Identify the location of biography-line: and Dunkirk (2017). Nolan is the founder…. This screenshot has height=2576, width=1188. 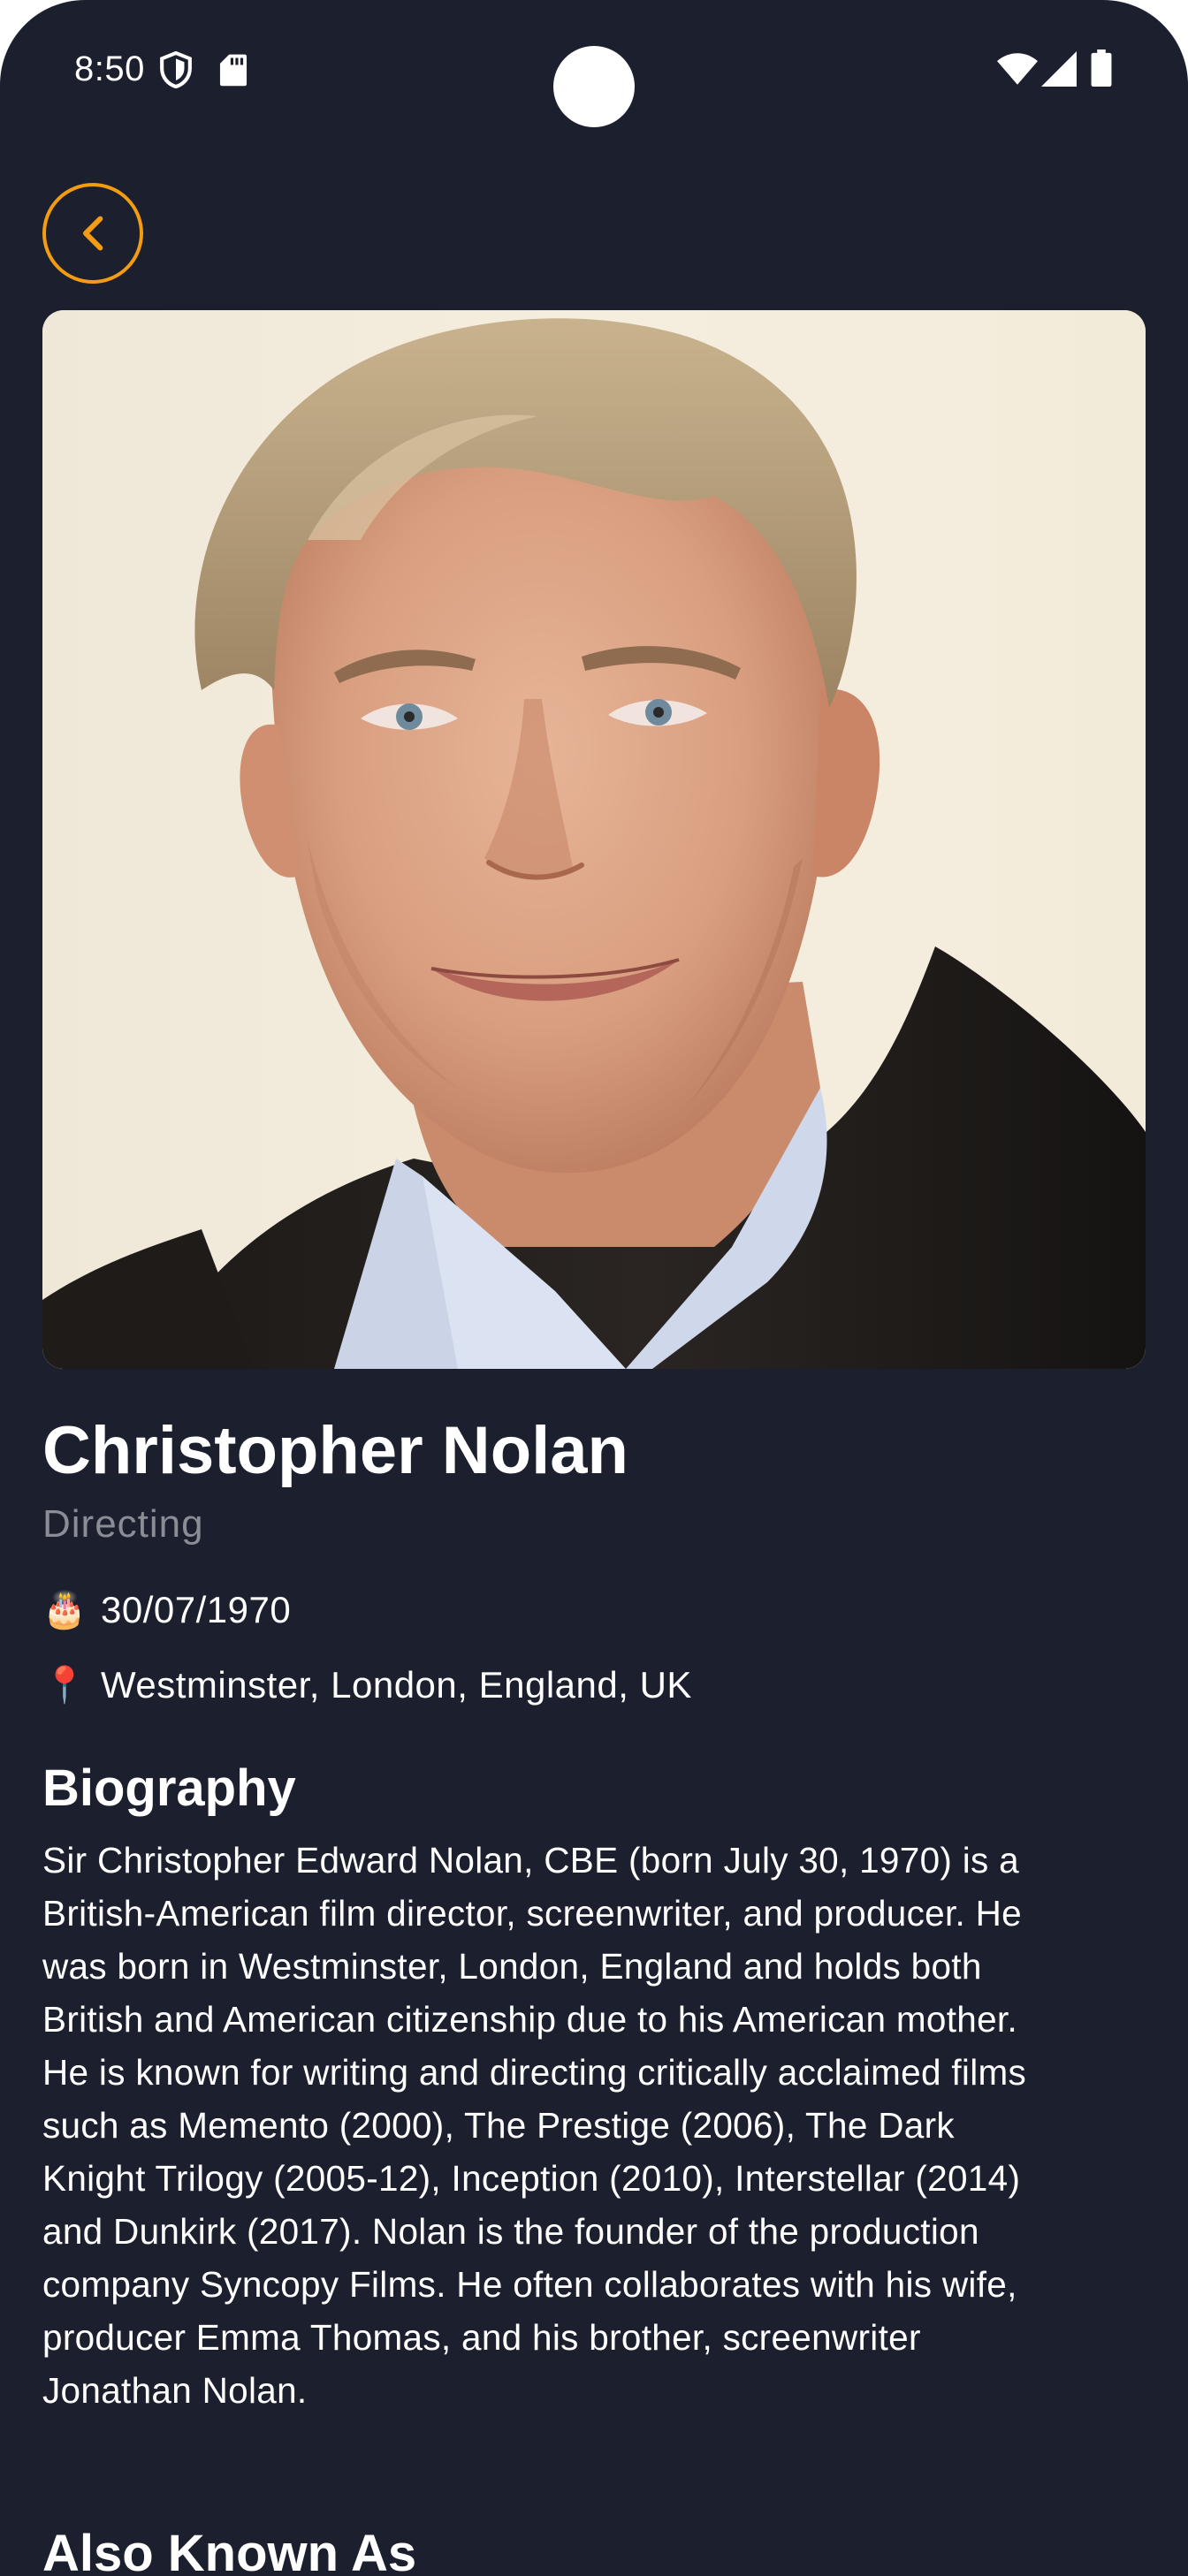
(510, 2231).